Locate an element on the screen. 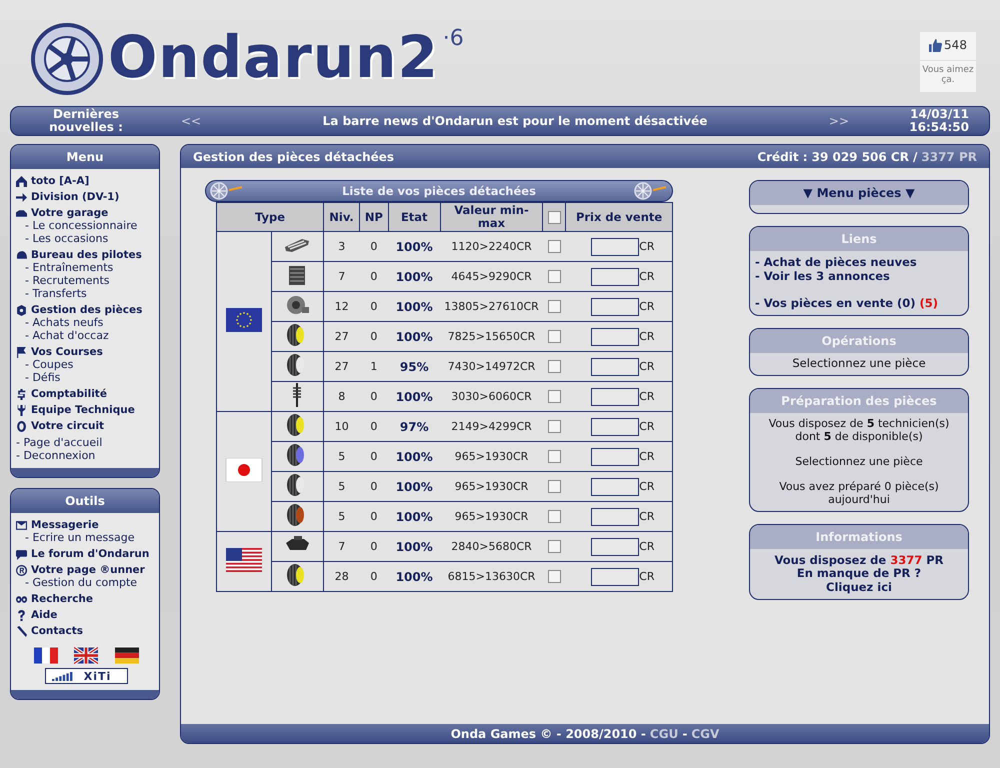  menu-link: Contacts is located at coordinates (86, 631).